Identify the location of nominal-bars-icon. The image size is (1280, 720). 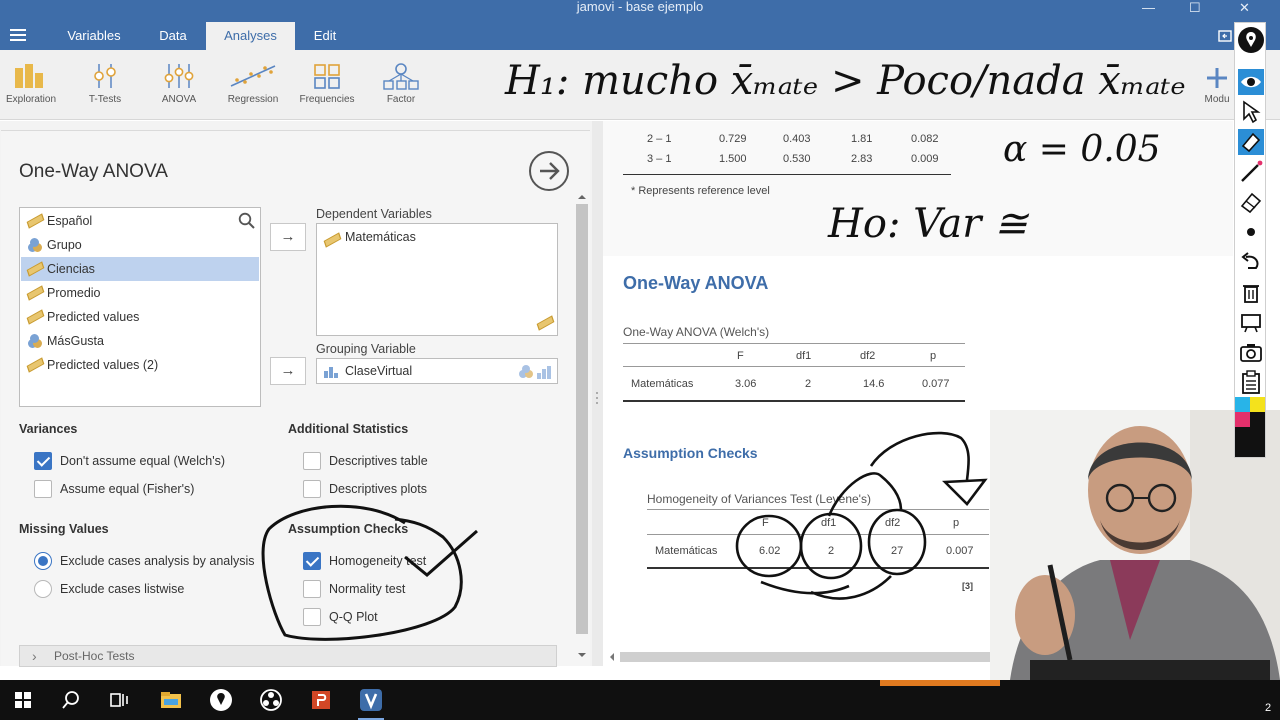
(331, 372).